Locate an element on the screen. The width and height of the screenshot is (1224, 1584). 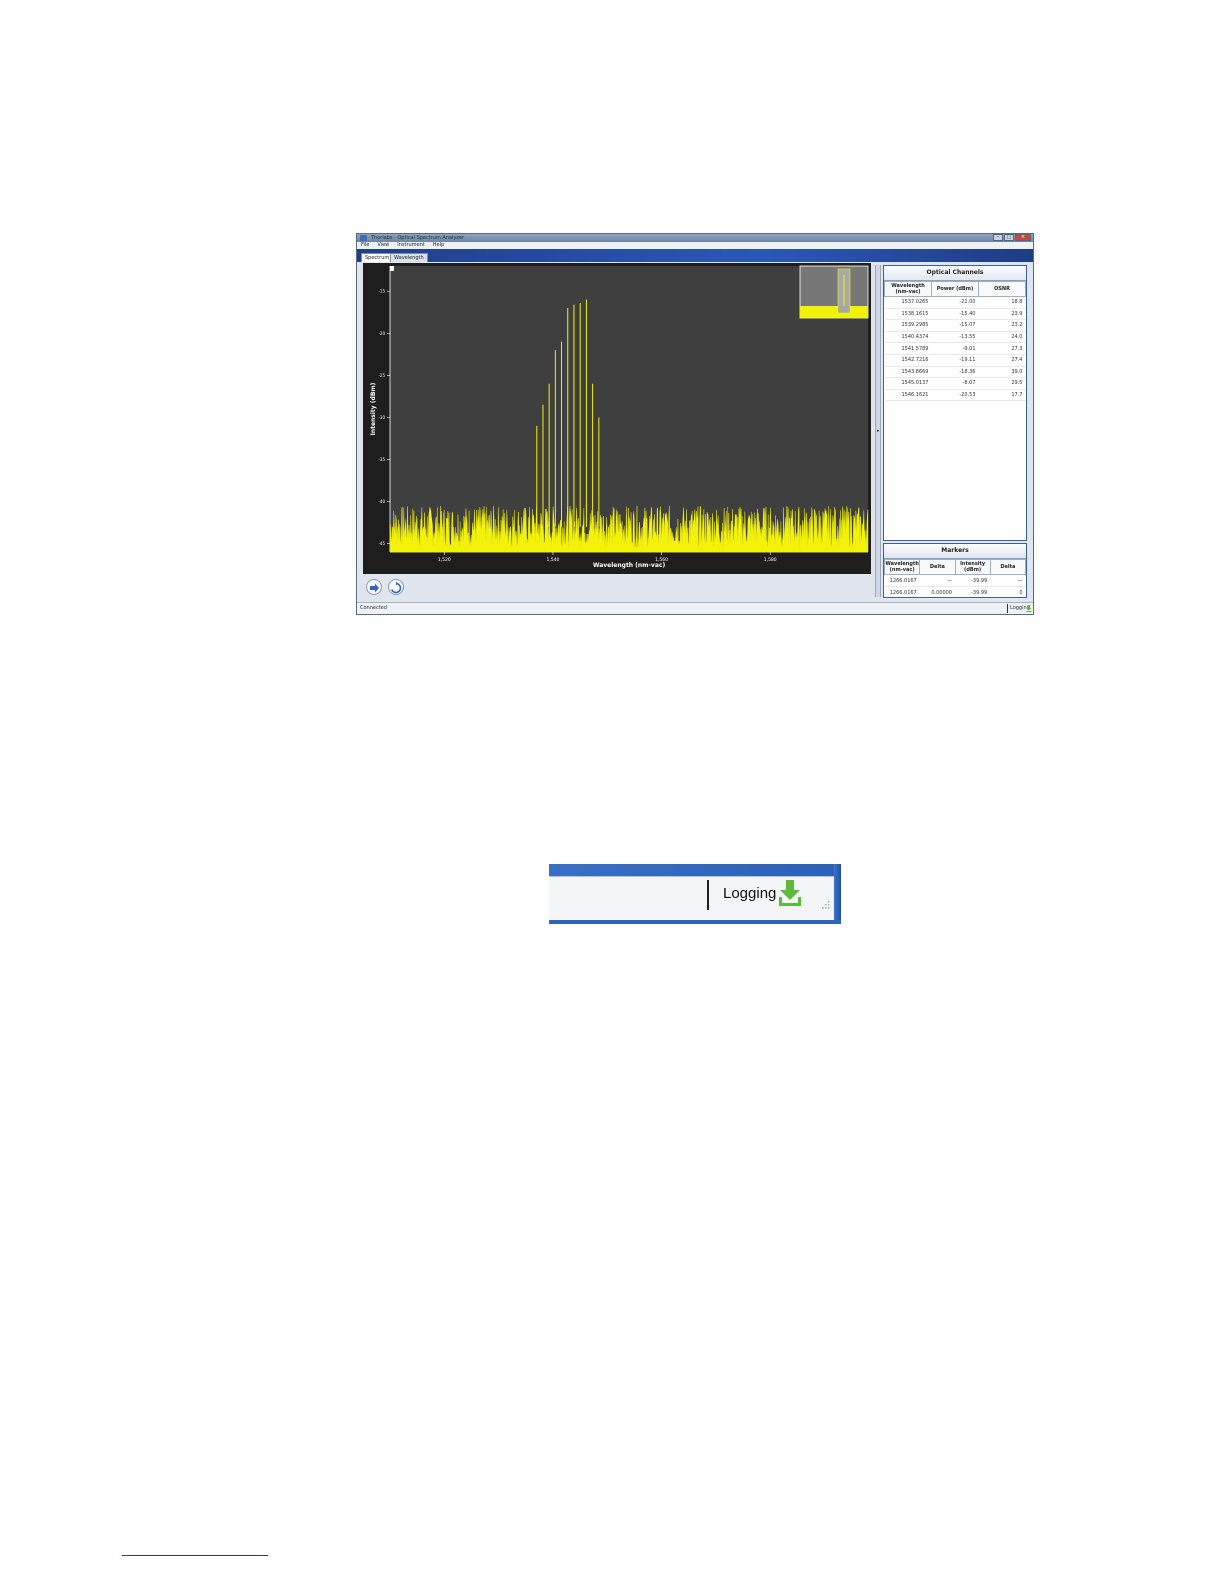
tab-wavelength: Wavelength is located at coordinates (409, 257).